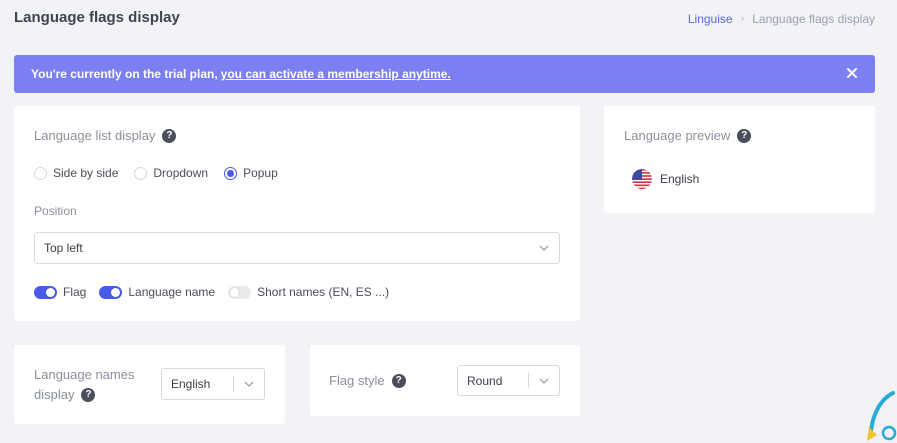  What do you see at coordinates (742, 19) in the screenshot?
I see `chevron-right-icon: ›` at bounding box center [742, 19].